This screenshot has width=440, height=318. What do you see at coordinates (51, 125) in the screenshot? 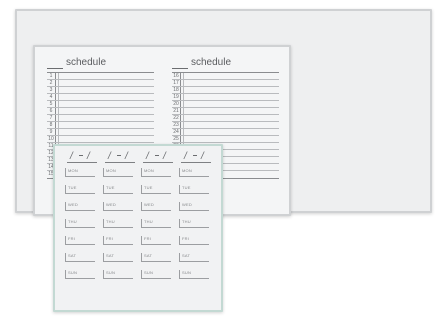
I see `row-number: 8` at bounding box center [51, 125].